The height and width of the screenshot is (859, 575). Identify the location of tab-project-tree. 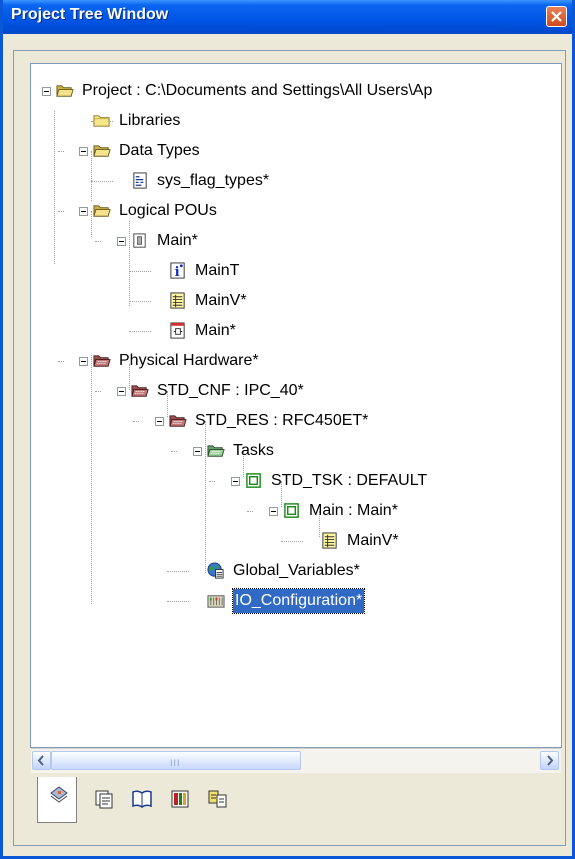
(57, 800).